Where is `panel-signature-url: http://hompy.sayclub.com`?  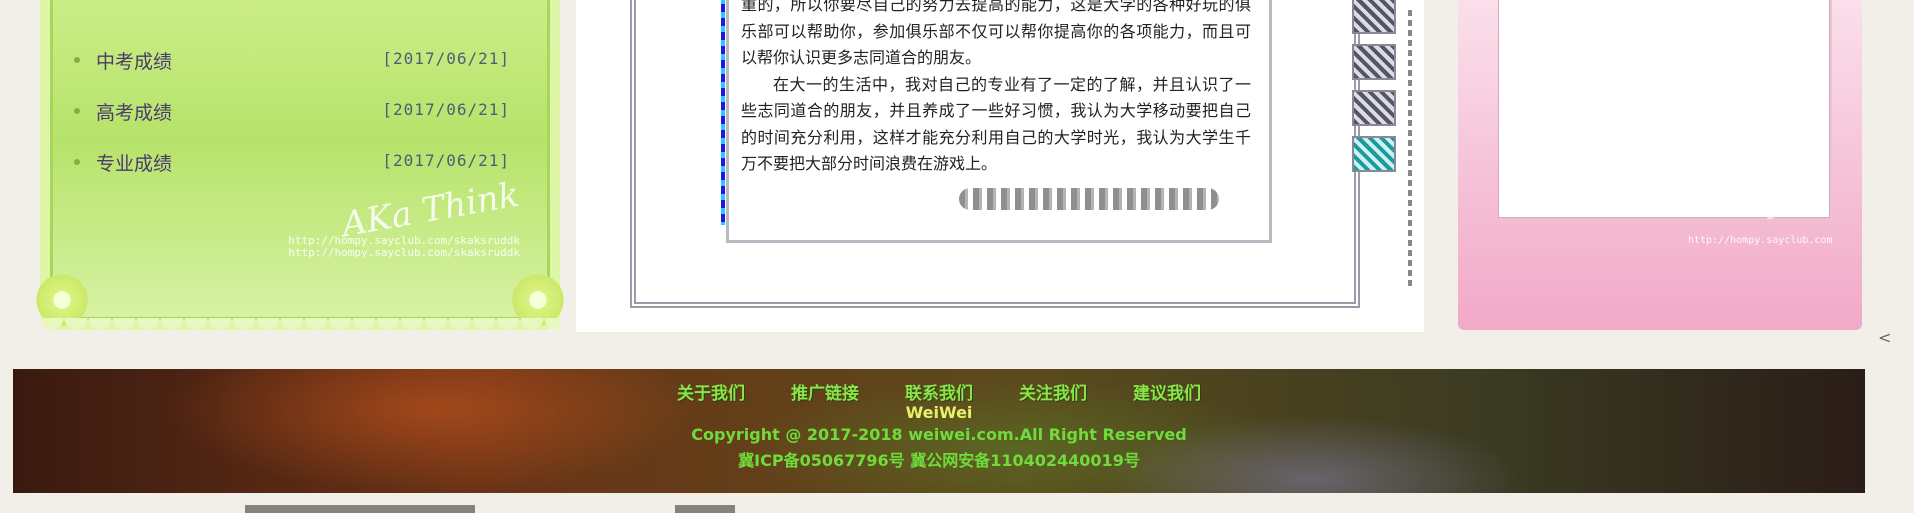
panel-signature-url: http://hompy.sayclub.com is located at coordinates (1760, 240).